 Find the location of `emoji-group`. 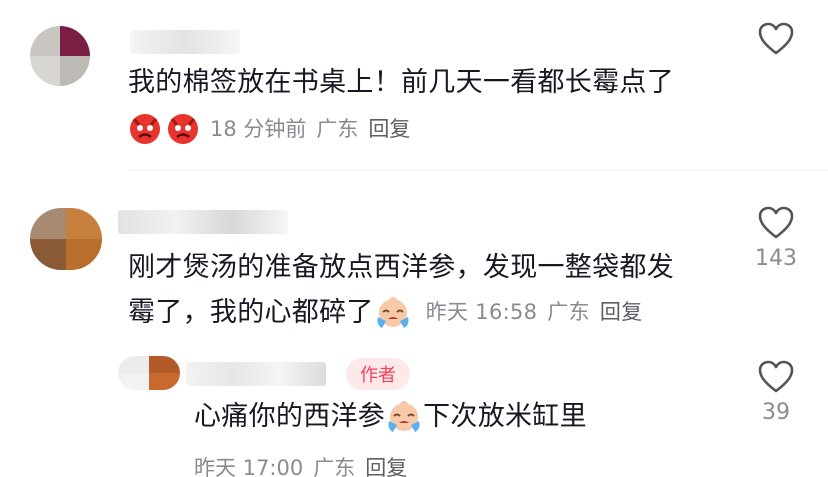

emoji-group is located at coordinates (164, 128).